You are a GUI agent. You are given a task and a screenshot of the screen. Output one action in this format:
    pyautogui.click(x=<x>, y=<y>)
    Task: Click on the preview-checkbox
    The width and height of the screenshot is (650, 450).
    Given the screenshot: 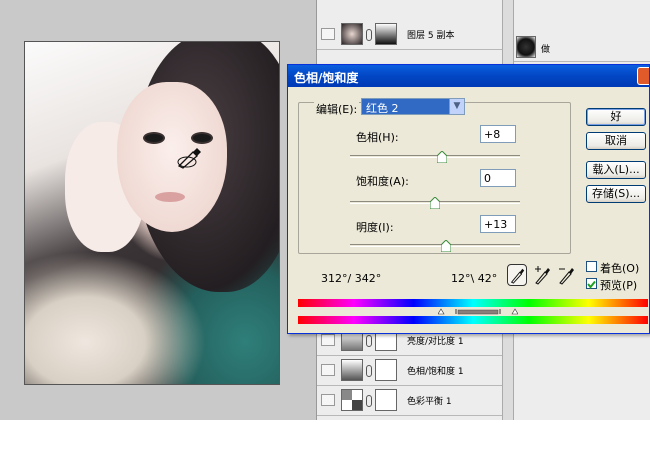 What is the action you would take?
    pyautogui.click(x=591, y=283)
    